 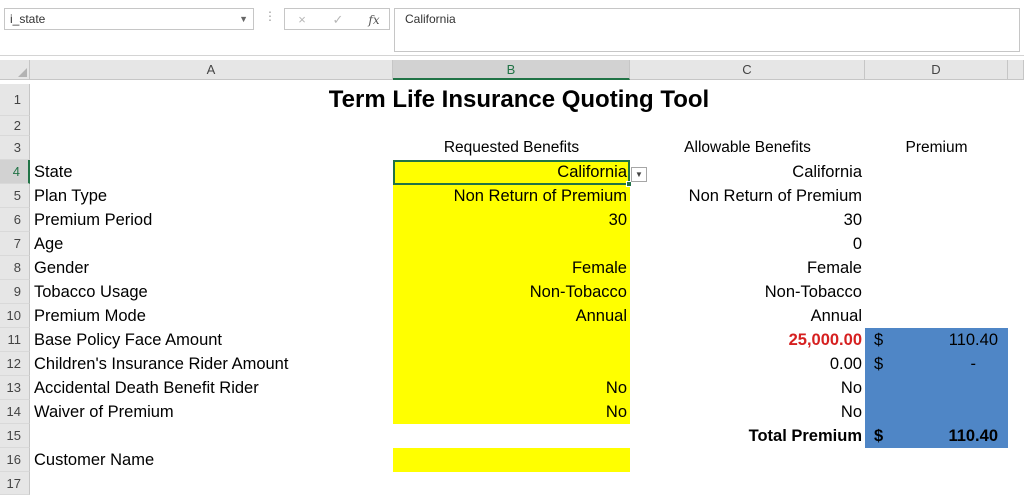 What do you see at coordinates (511, 292) in the screenshot?
I see `requested-tobacco: Non-Tobacco` at bounding box center [511, 292].